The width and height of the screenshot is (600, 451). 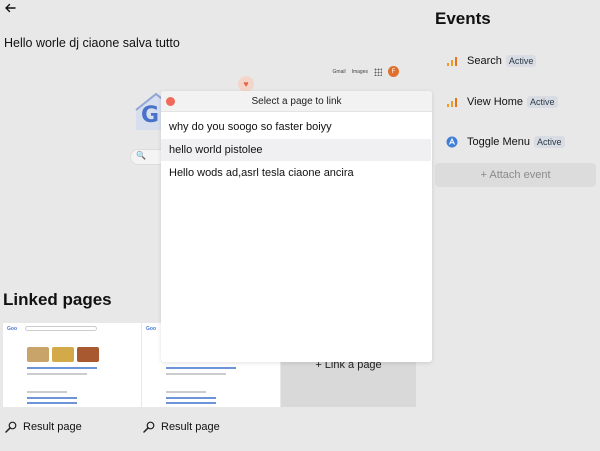 What do you see at coordinates (10, 8) in the screenshot?
I see `back-arrow-icon` at bounding box center [10, 8].